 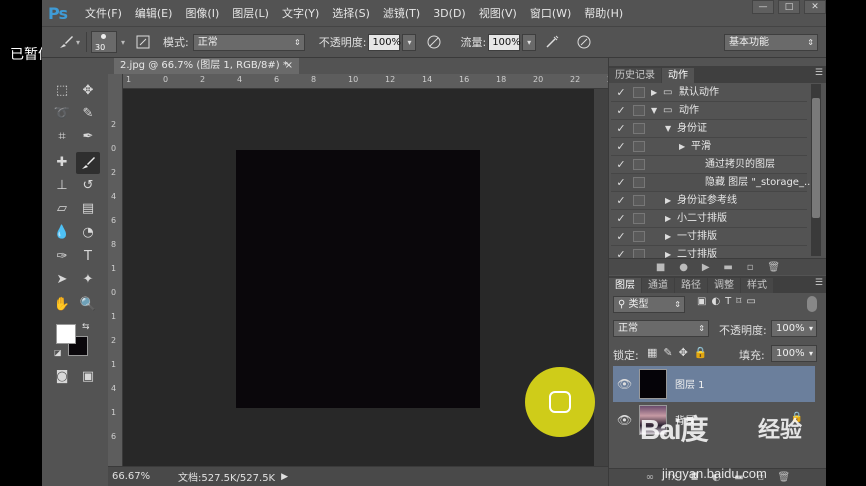 I want to click on menu-image: 图像(I), so click(x=202, y=13).